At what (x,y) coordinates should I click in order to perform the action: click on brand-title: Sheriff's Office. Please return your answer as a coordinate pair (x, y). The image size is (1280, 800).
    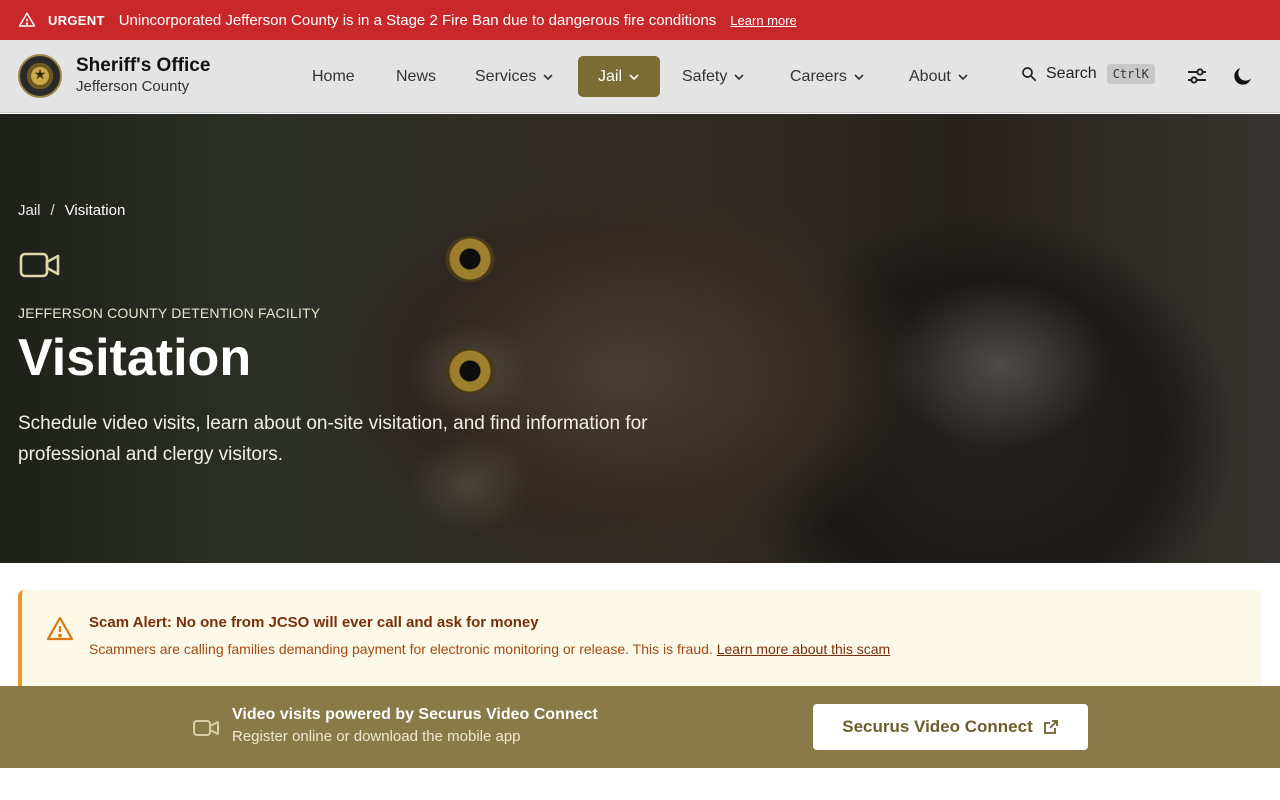
    Looking at the image, I should click on (143, 65).